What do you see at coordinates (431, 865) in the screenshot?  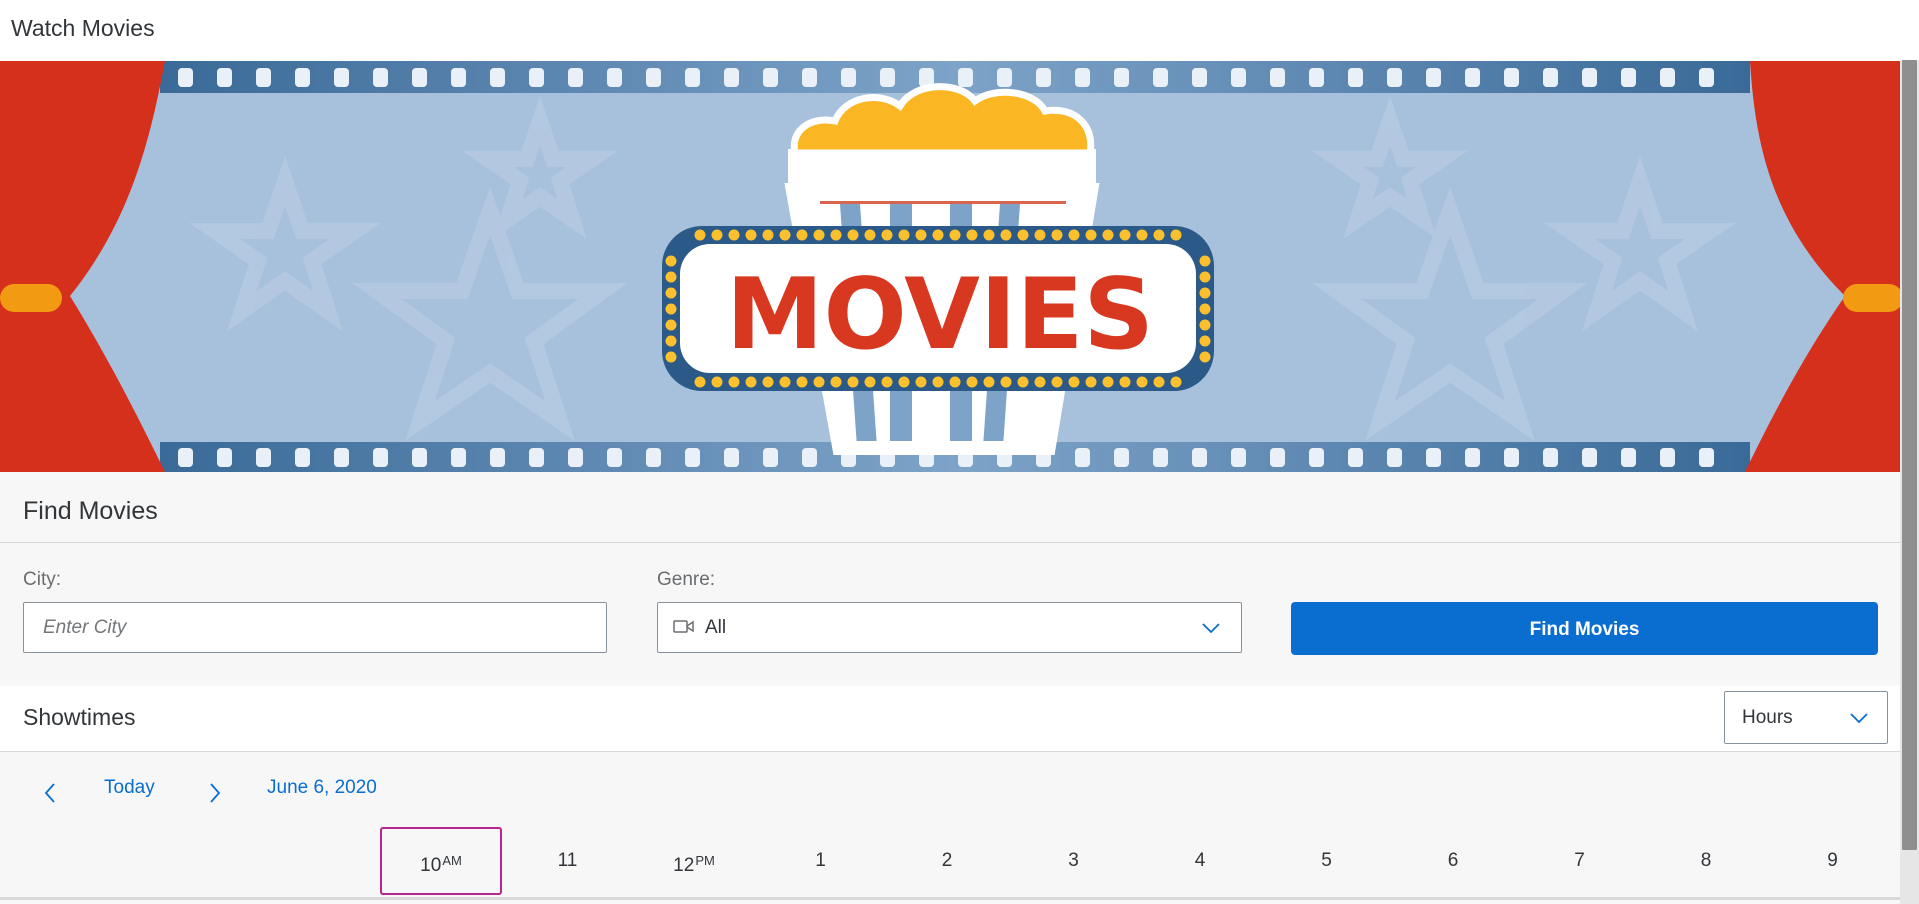 I see `hour-label: 10` at bounding box center [431, 865].